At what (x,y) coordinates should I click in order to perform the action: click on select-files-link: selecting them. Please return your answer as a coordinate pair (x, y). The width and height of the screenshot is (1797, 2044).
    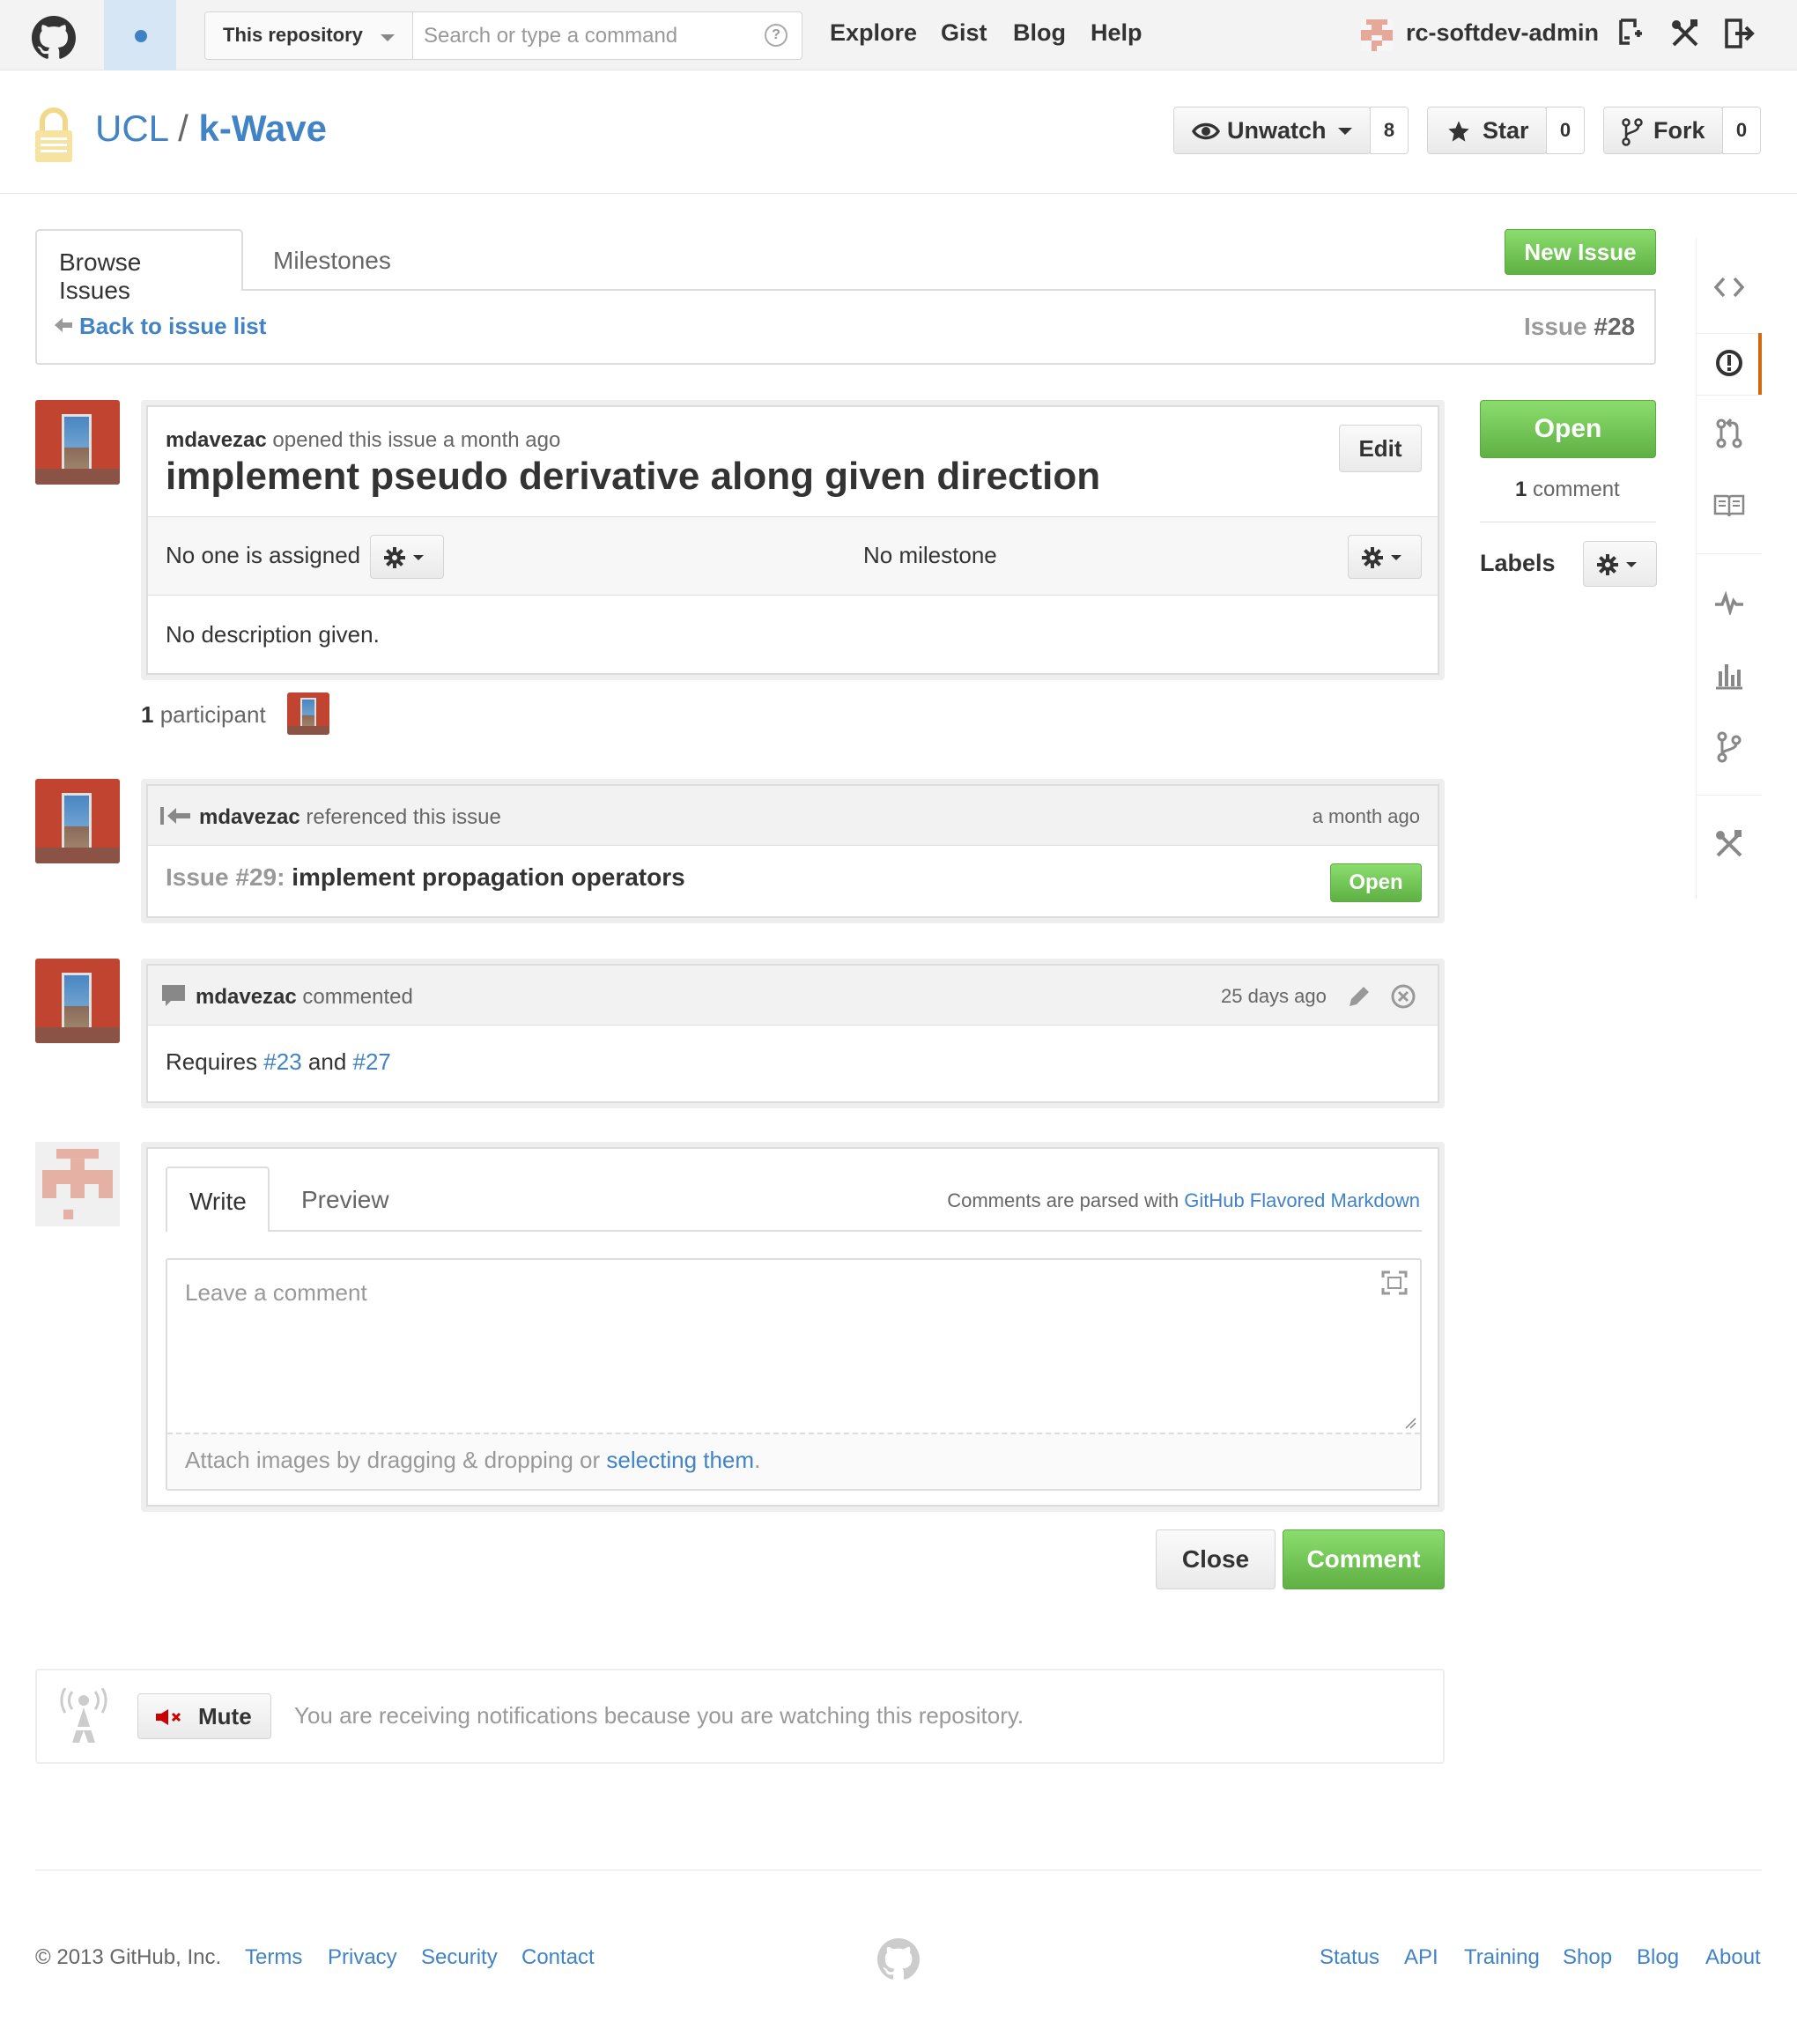
    Looking at the image, I should click on (680, 1460).